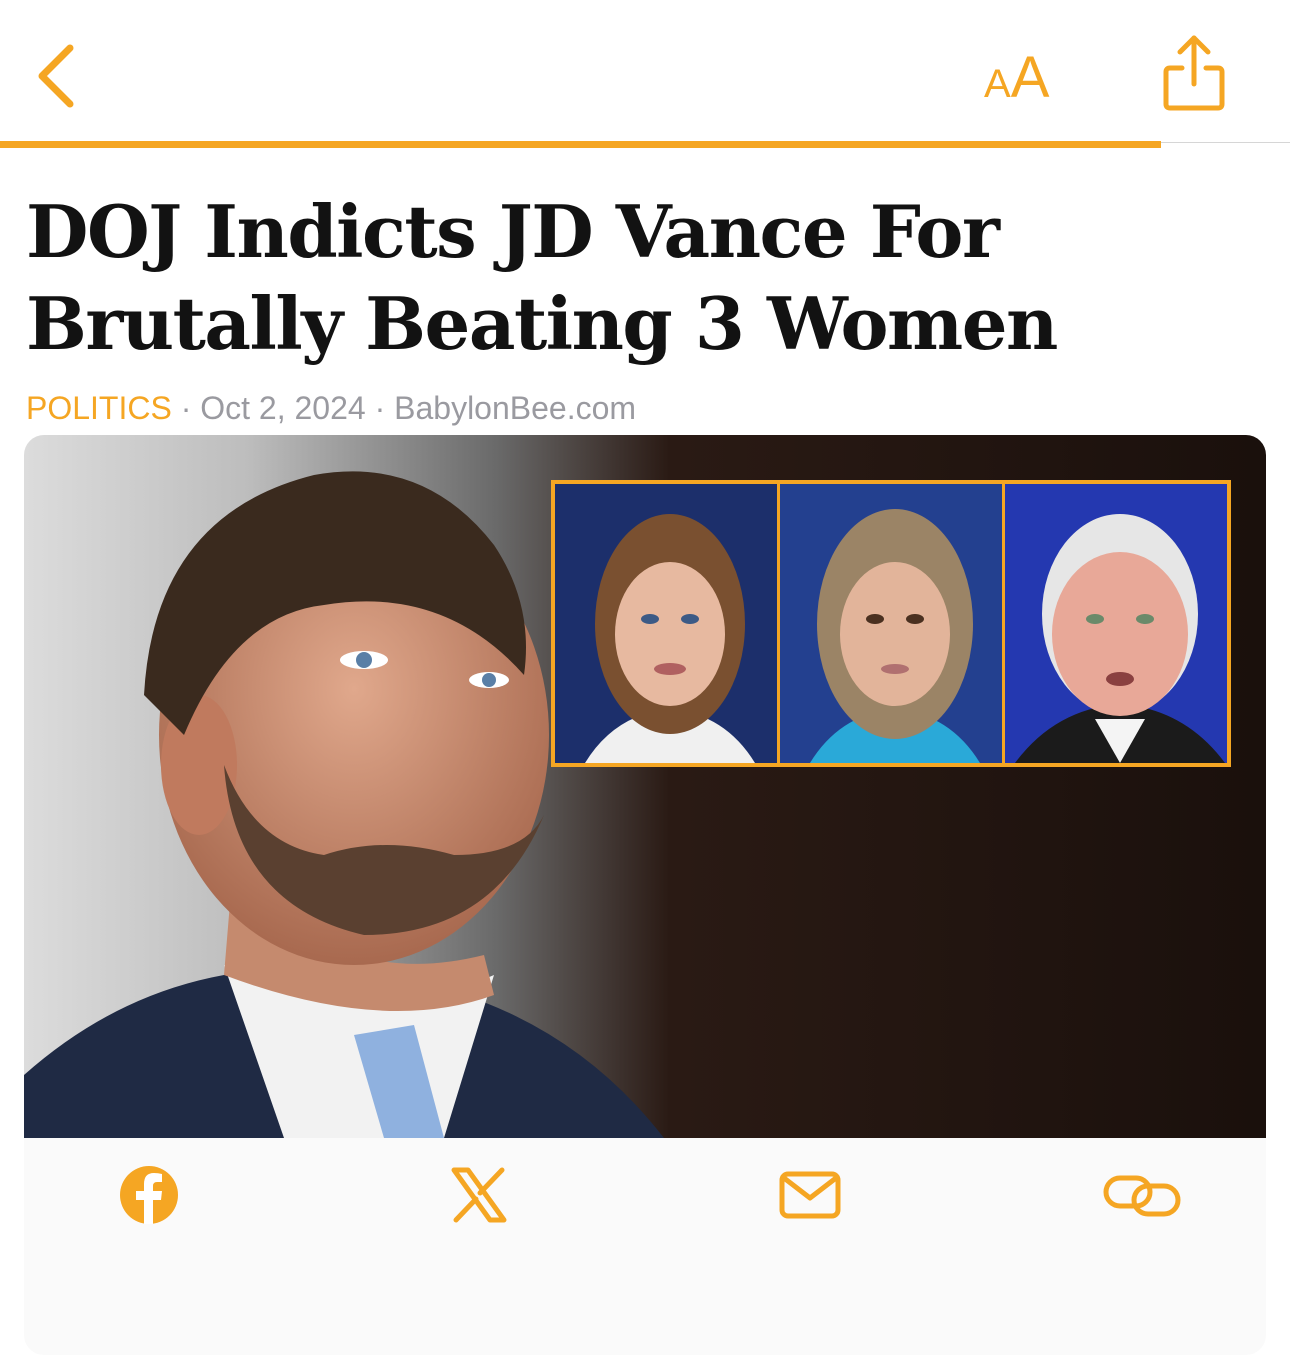 This screenshot has width=1290, height=1355. Describe the element at coordinates (1116, 623) in the screenshot. I see `inset-photo-man` at that location.